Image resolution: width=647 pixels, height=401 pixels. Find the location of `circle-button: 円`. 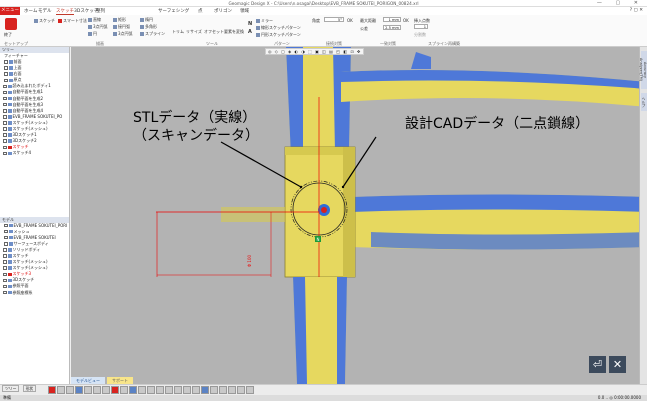

circle-button: 円 is located at coordinates (92, 34).